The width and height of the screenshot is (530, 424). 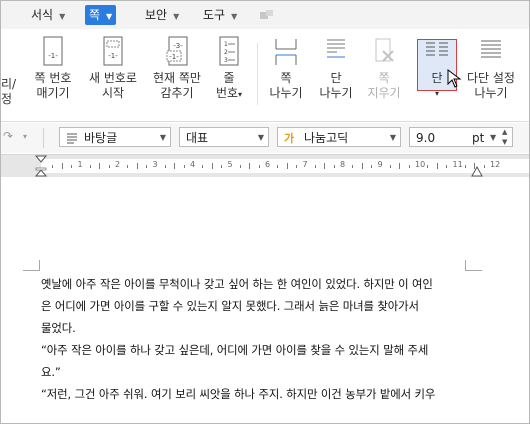 I want to click on paragraph-style-icon, so click(x=72, y=138).